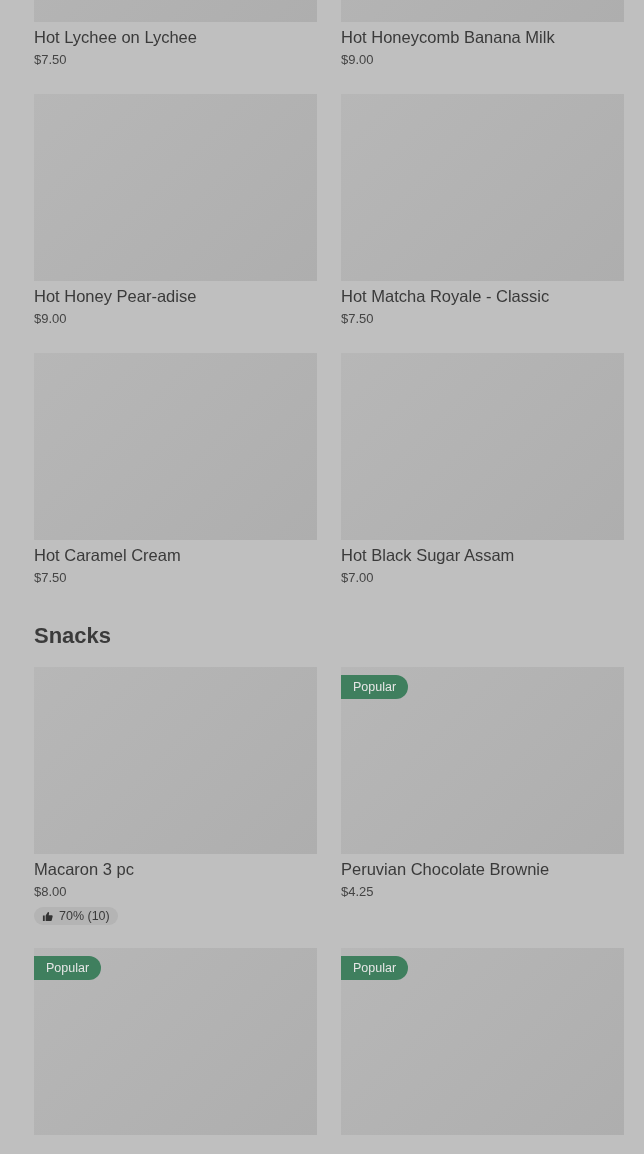  Describe the element at coordinates (358, 578) in the screenshot. I see `item-price: $7.00` at that location.